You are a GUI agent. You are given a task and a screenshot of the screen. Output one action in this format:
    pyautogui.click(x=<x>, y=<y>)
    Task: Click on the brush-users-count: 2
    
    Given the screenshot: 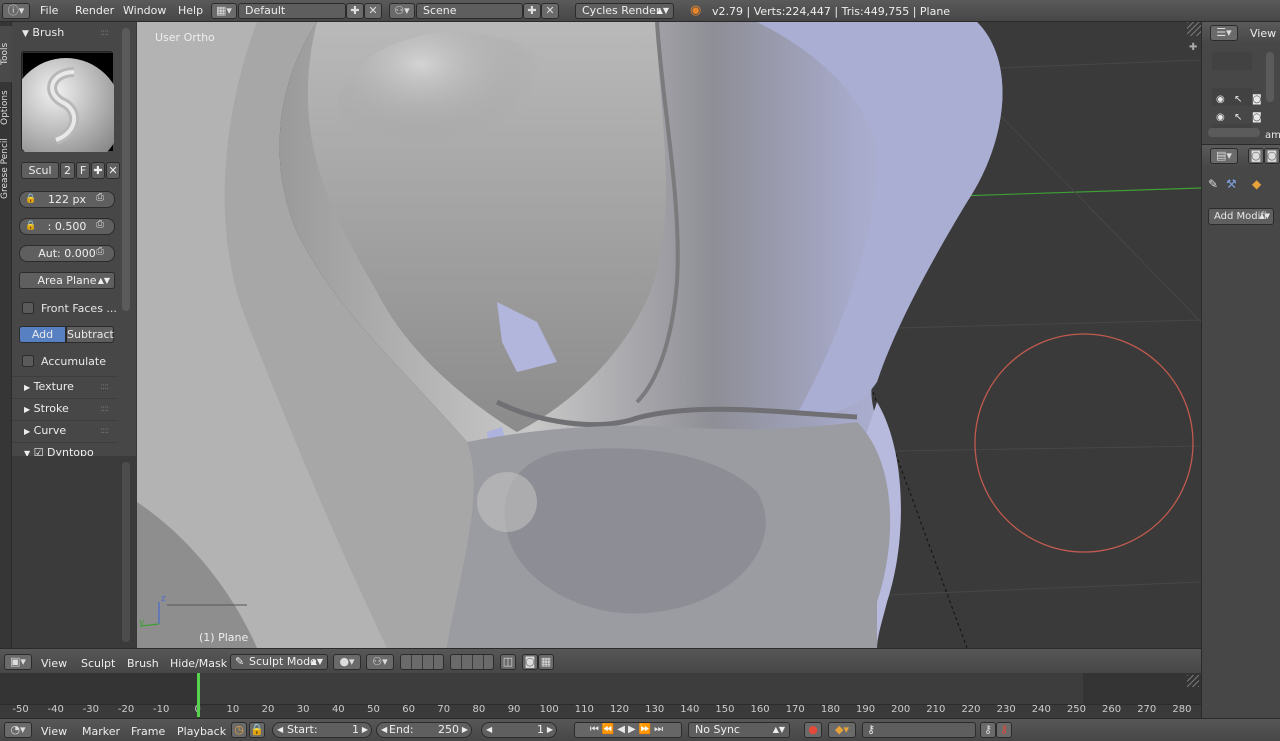 What is the action you would take?
    pyautogui.click(x=67, y=170)
    